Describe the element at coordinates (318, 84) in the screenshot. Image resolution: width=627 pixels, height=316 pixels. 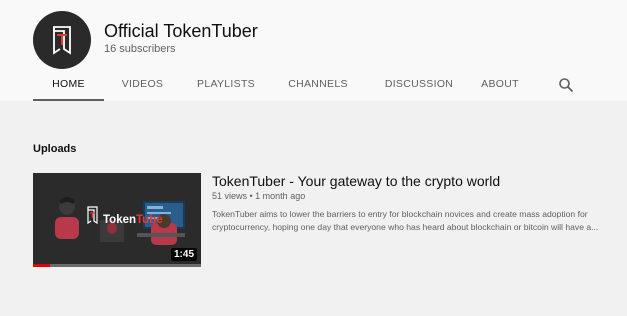
I see `tab-channels: CHANNELS` at that location.